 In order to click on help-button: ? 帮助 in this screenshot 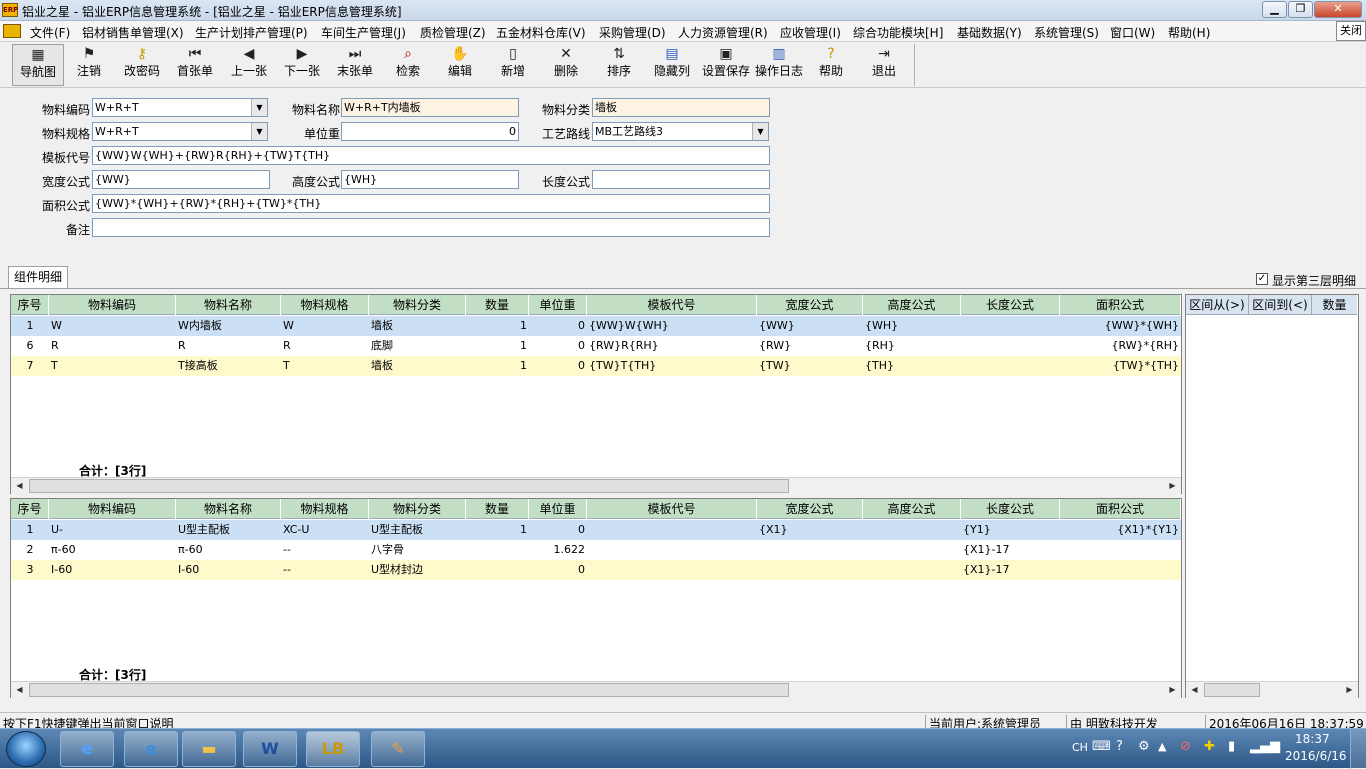, I will do `click(831, 65)`.